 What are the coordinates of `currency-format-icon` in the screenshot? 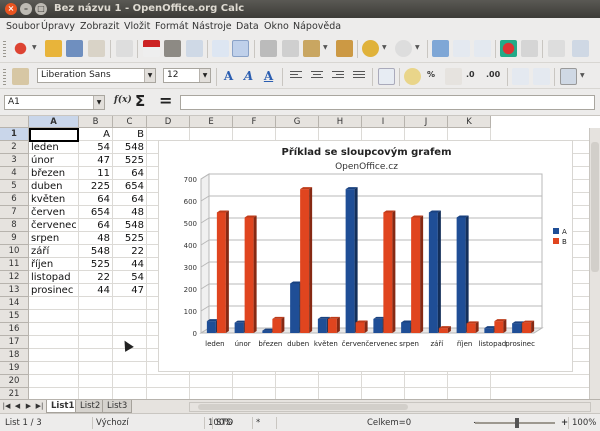 It's located at (412, 76).